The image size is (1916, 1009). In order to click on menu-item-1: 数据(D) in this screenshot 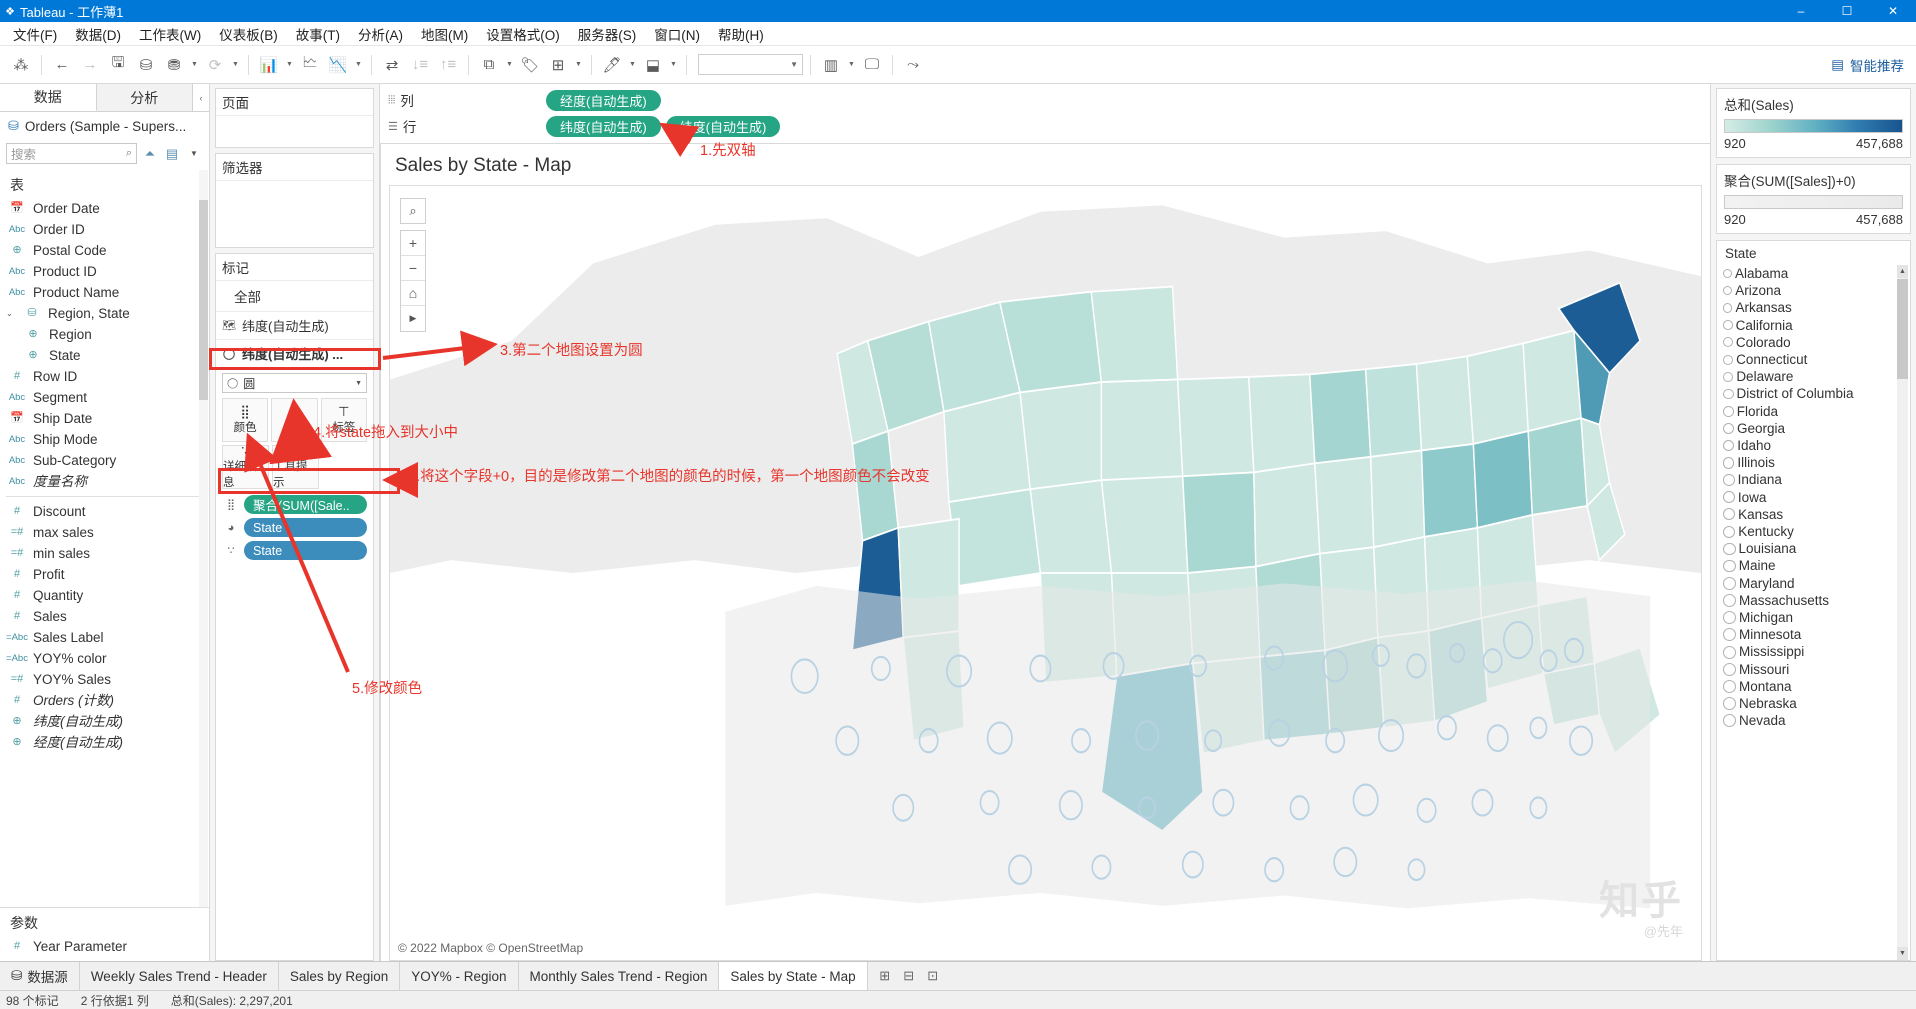, I will do `click(98, 34)`.